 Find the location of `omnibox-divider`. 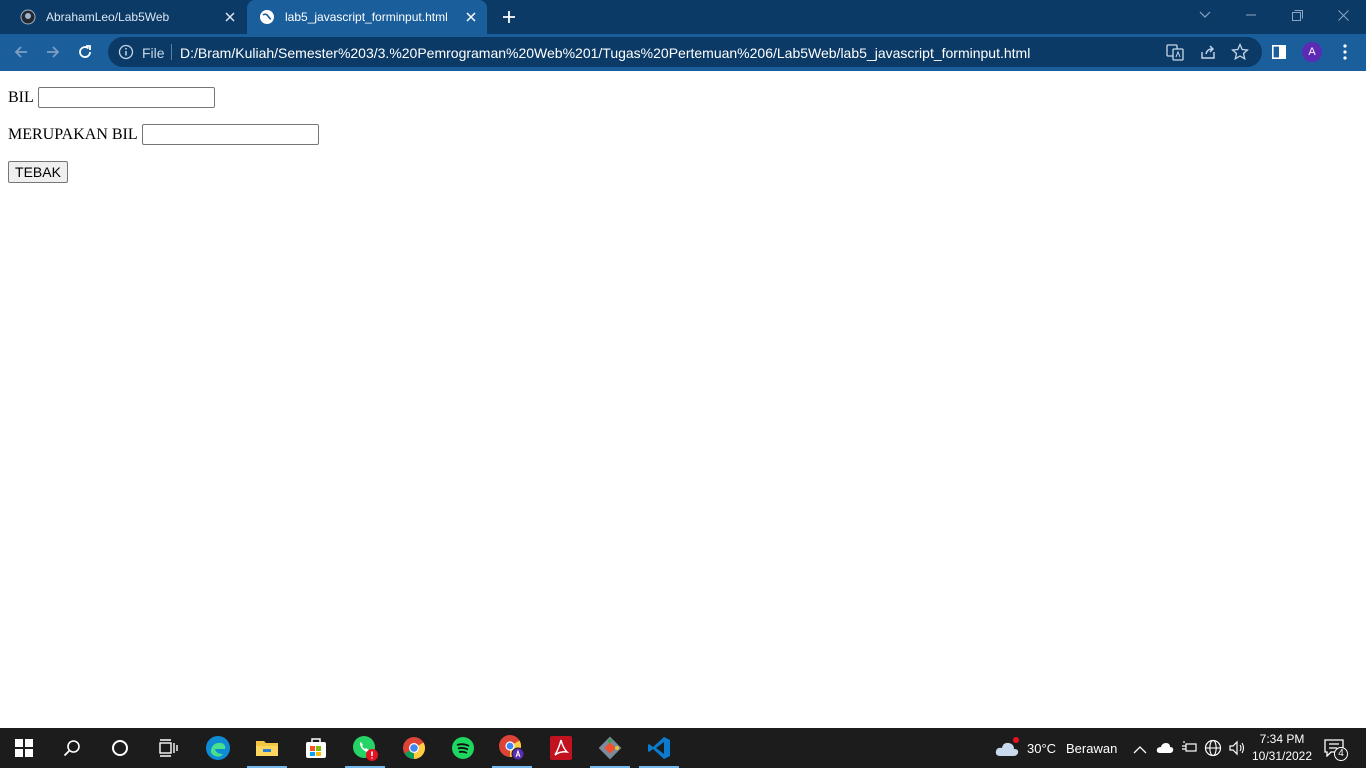

omnibox-divider is located at coordinates (171, 52).